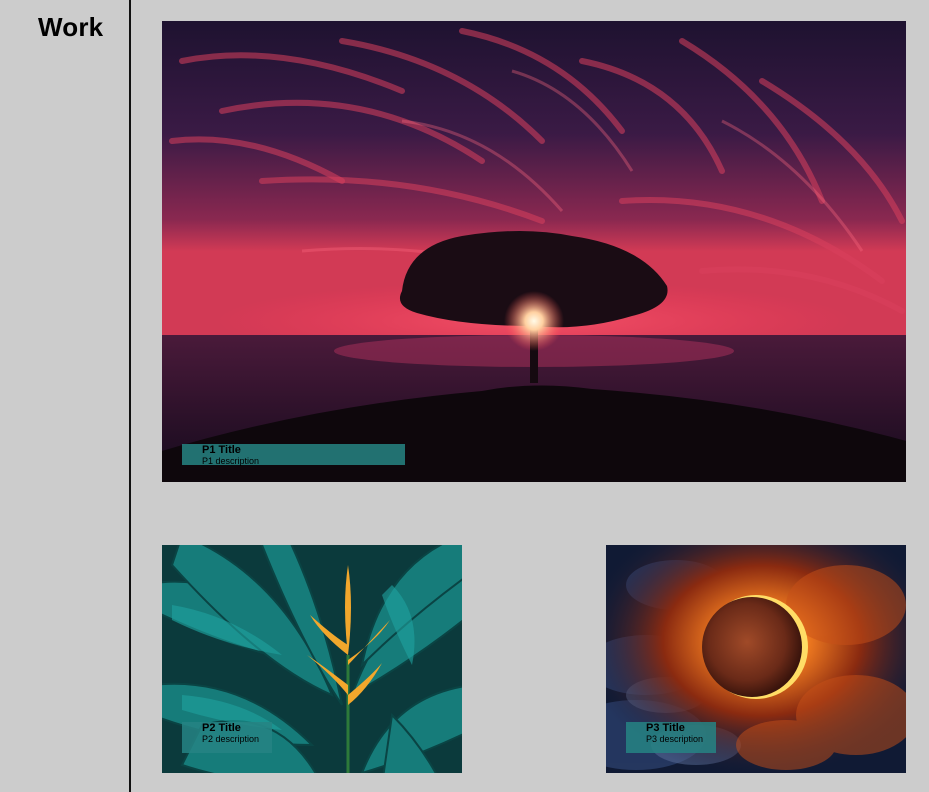  Describe the element at coordinates (231, 739) in the screenshot. I see `project-description: P2 description` at that location.